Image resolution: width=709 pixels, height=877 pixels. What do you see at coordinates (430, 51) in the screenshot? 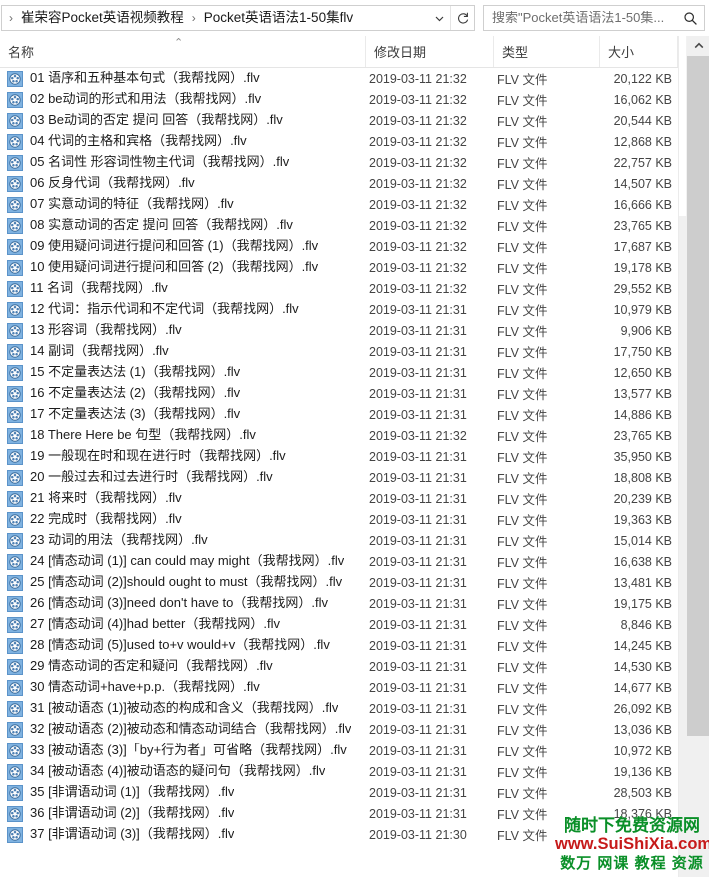
I see `column-header-date: 修改日期` at bounding box center [430, 51].